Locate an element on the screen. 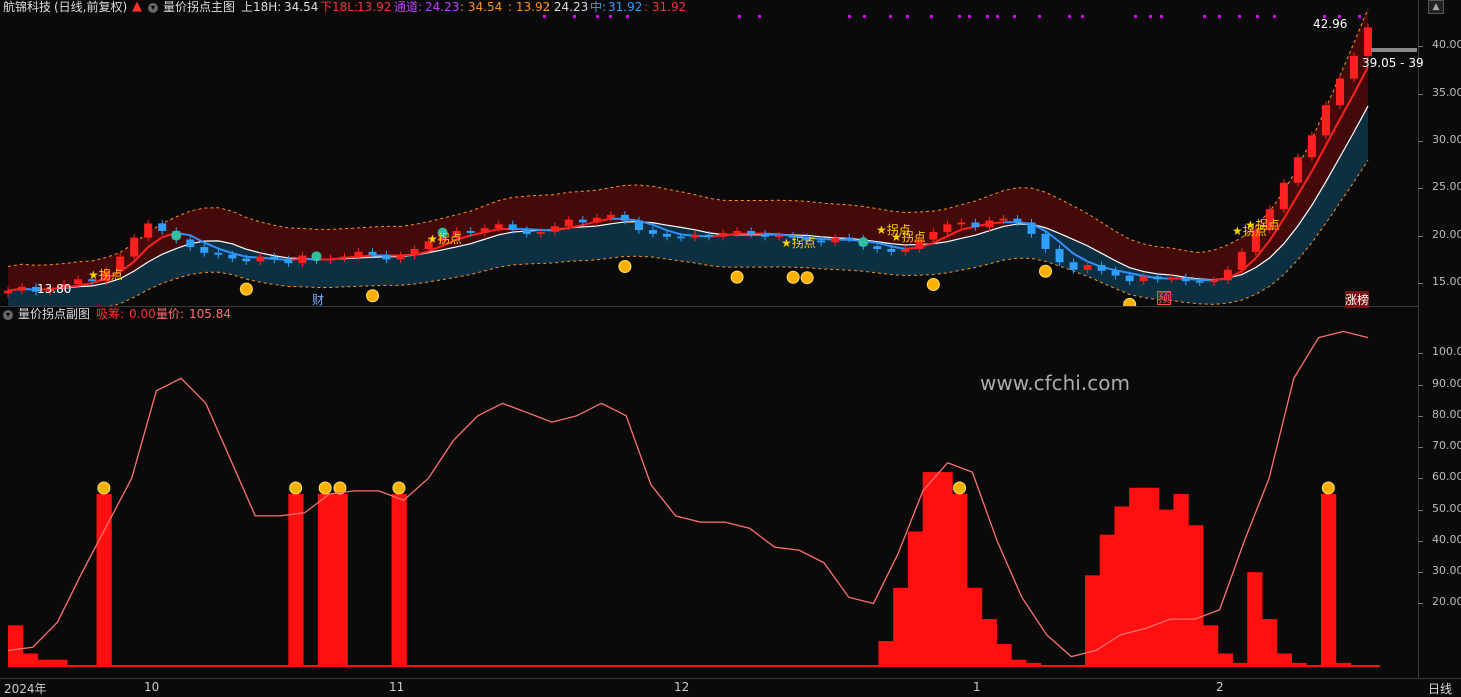 This screenshot has width=1461, height=697. scroll-up-button: ▲ is located at coordinates (1436, 7).